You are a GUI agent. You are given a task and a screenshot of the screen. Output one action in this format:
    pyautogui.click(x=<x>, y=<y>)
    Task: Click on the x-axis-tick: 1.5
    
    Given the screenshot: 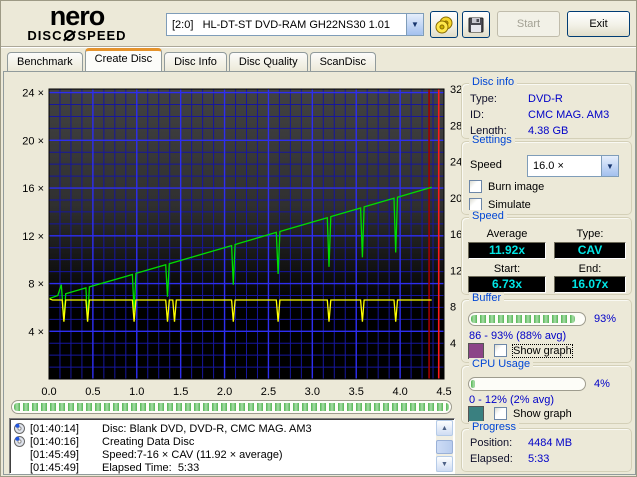 What is the action you would take?
    pyautogui.click(x=180, y=392)
    